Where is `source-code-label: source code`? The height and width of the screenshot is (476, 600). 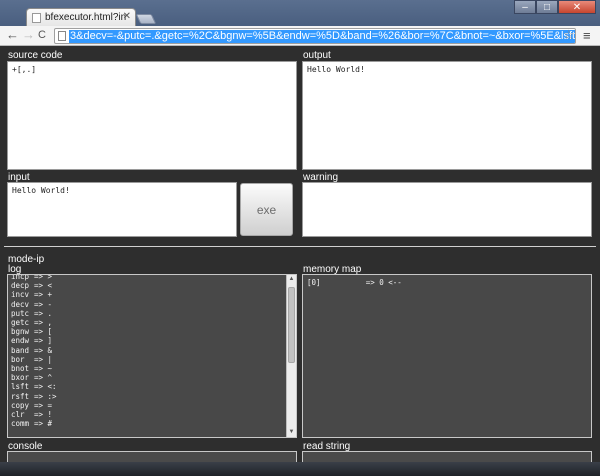
source-code-label: source code is located at coordinates (35, 55).